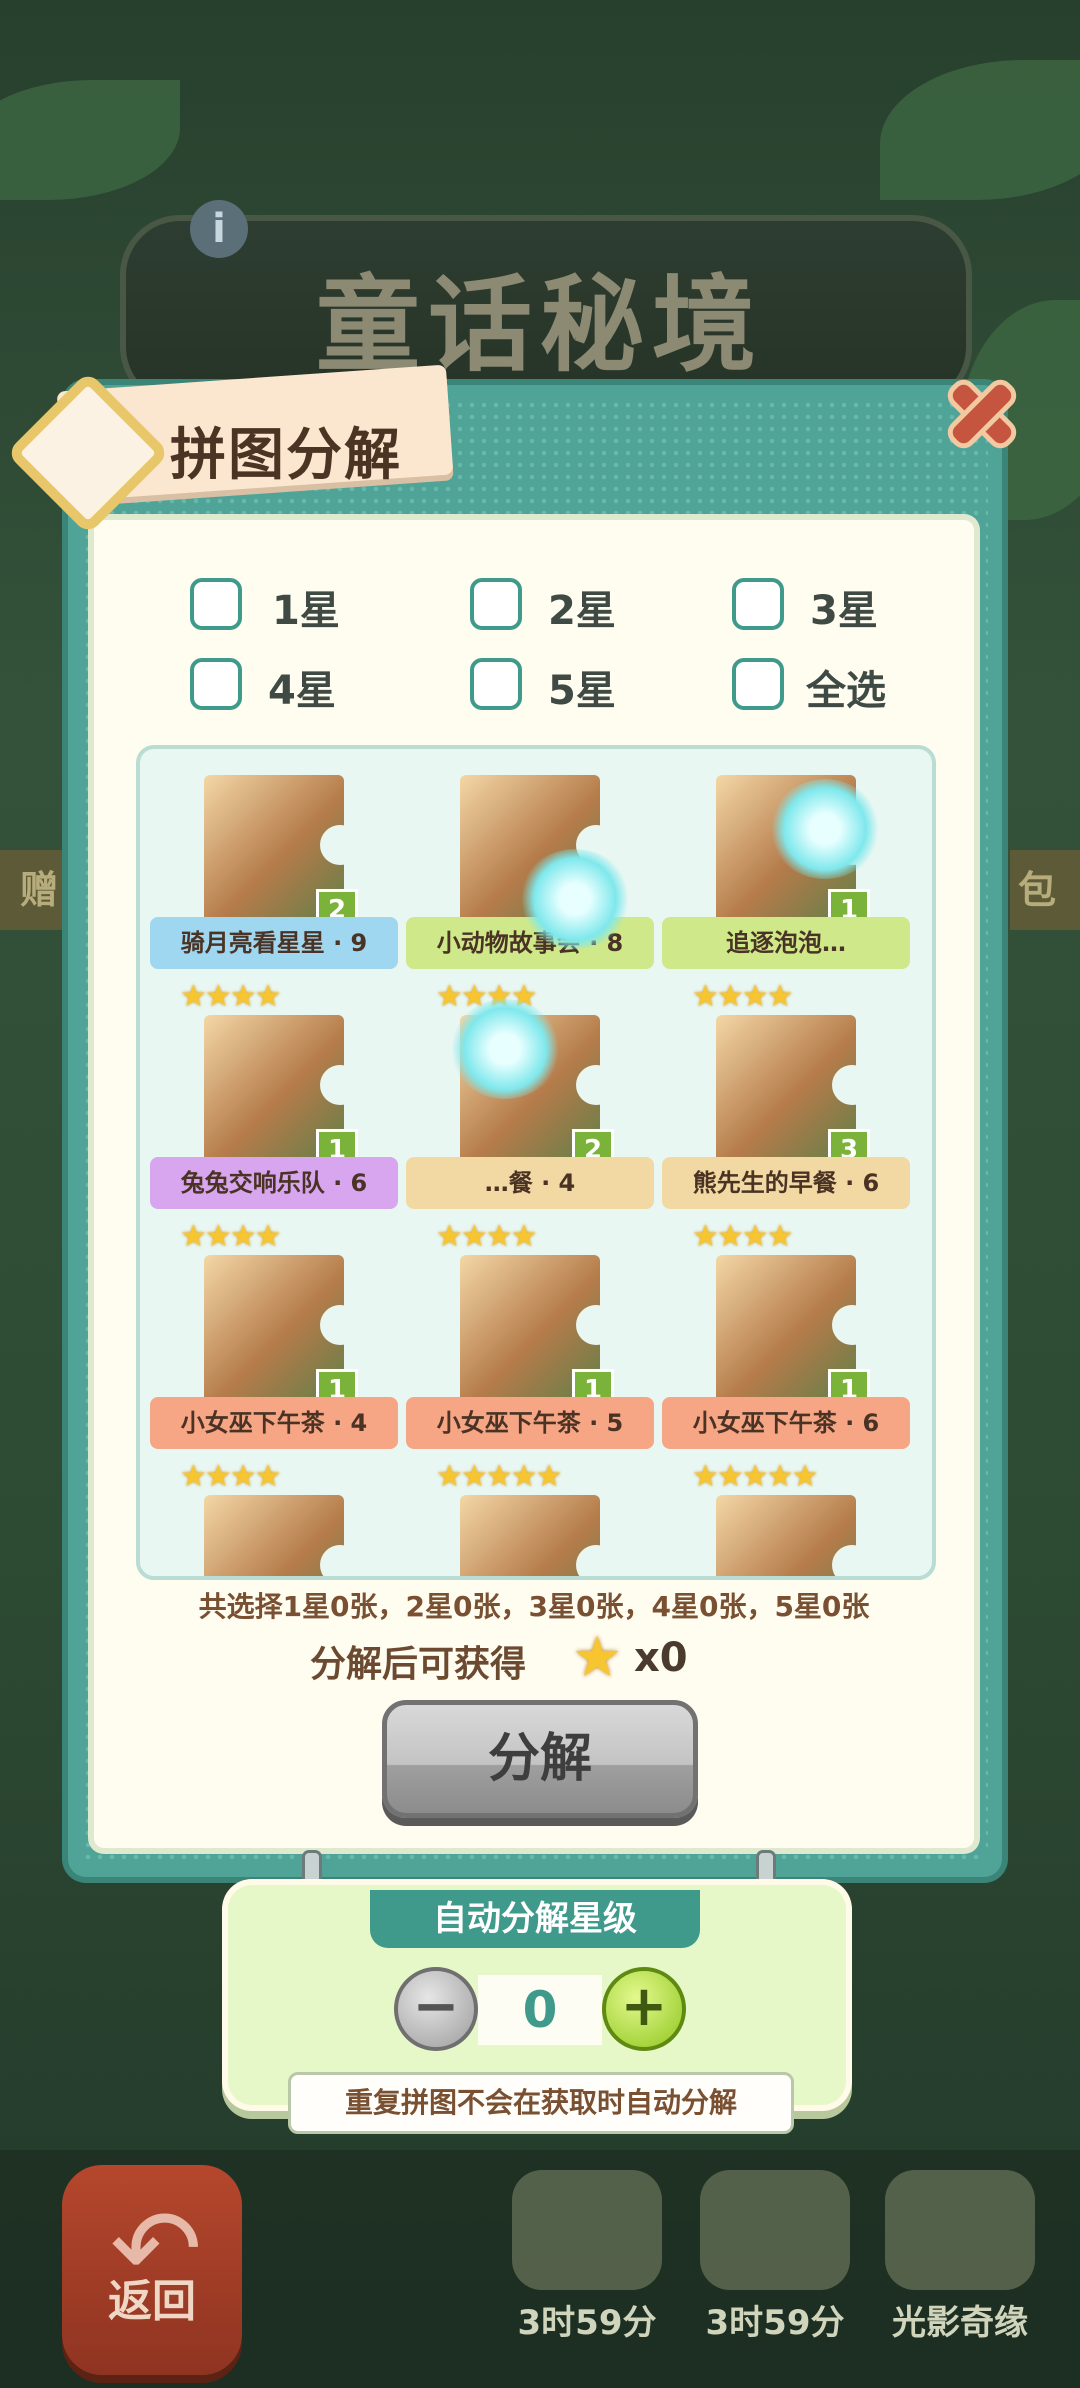 Image resolution: width=1080 pixels, height=2388 pixels. I want to click on puzzle-card: ★★★★ 3 熊先生的早餐 · 6, so click(786, 1099).